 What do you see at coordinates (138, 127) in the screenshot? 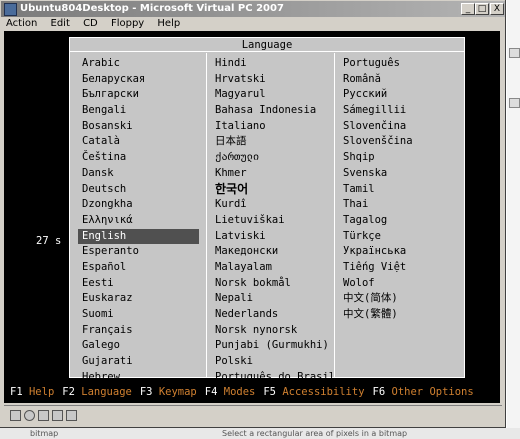
I see `language-option: Bosanski` at bounding box center [138, 127].